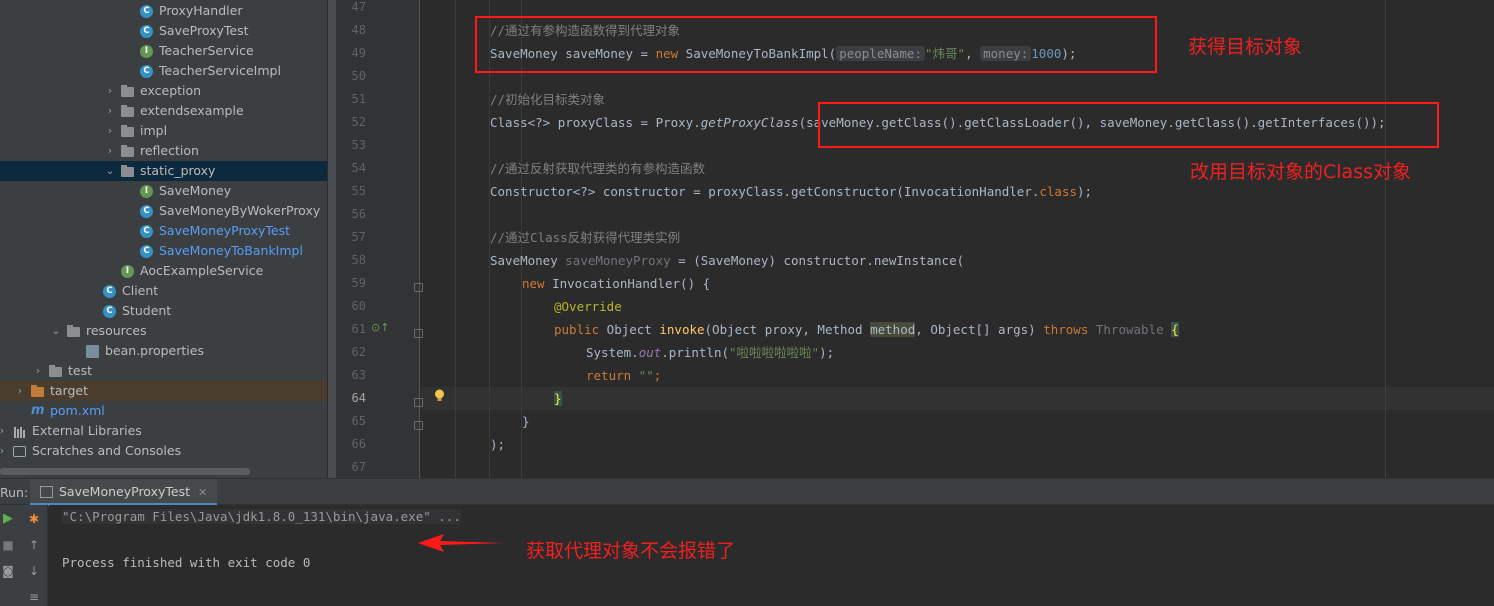 This screenshot has width=1494, height=606. I want to click on tree-item: › test, so click(163, 371).